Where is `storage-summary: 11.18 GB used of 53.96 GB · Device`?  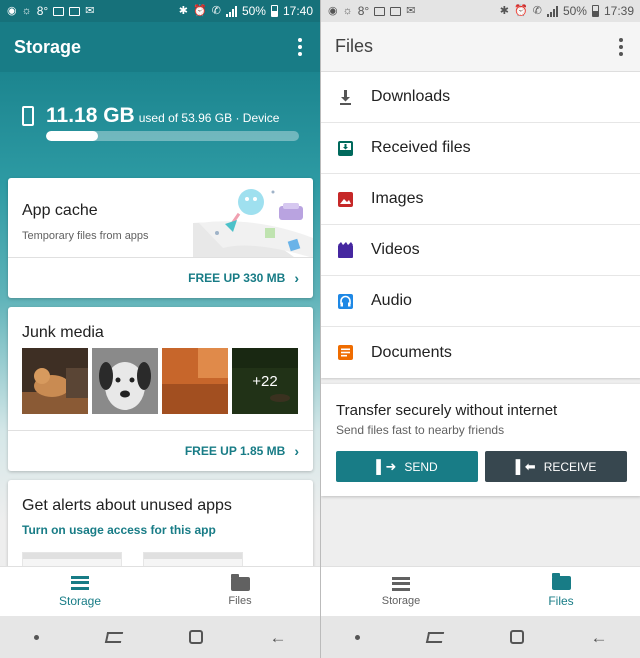 storage-summary: 11.18 GB used of 53.96 GB · Device is located at coordinates (150, 116).